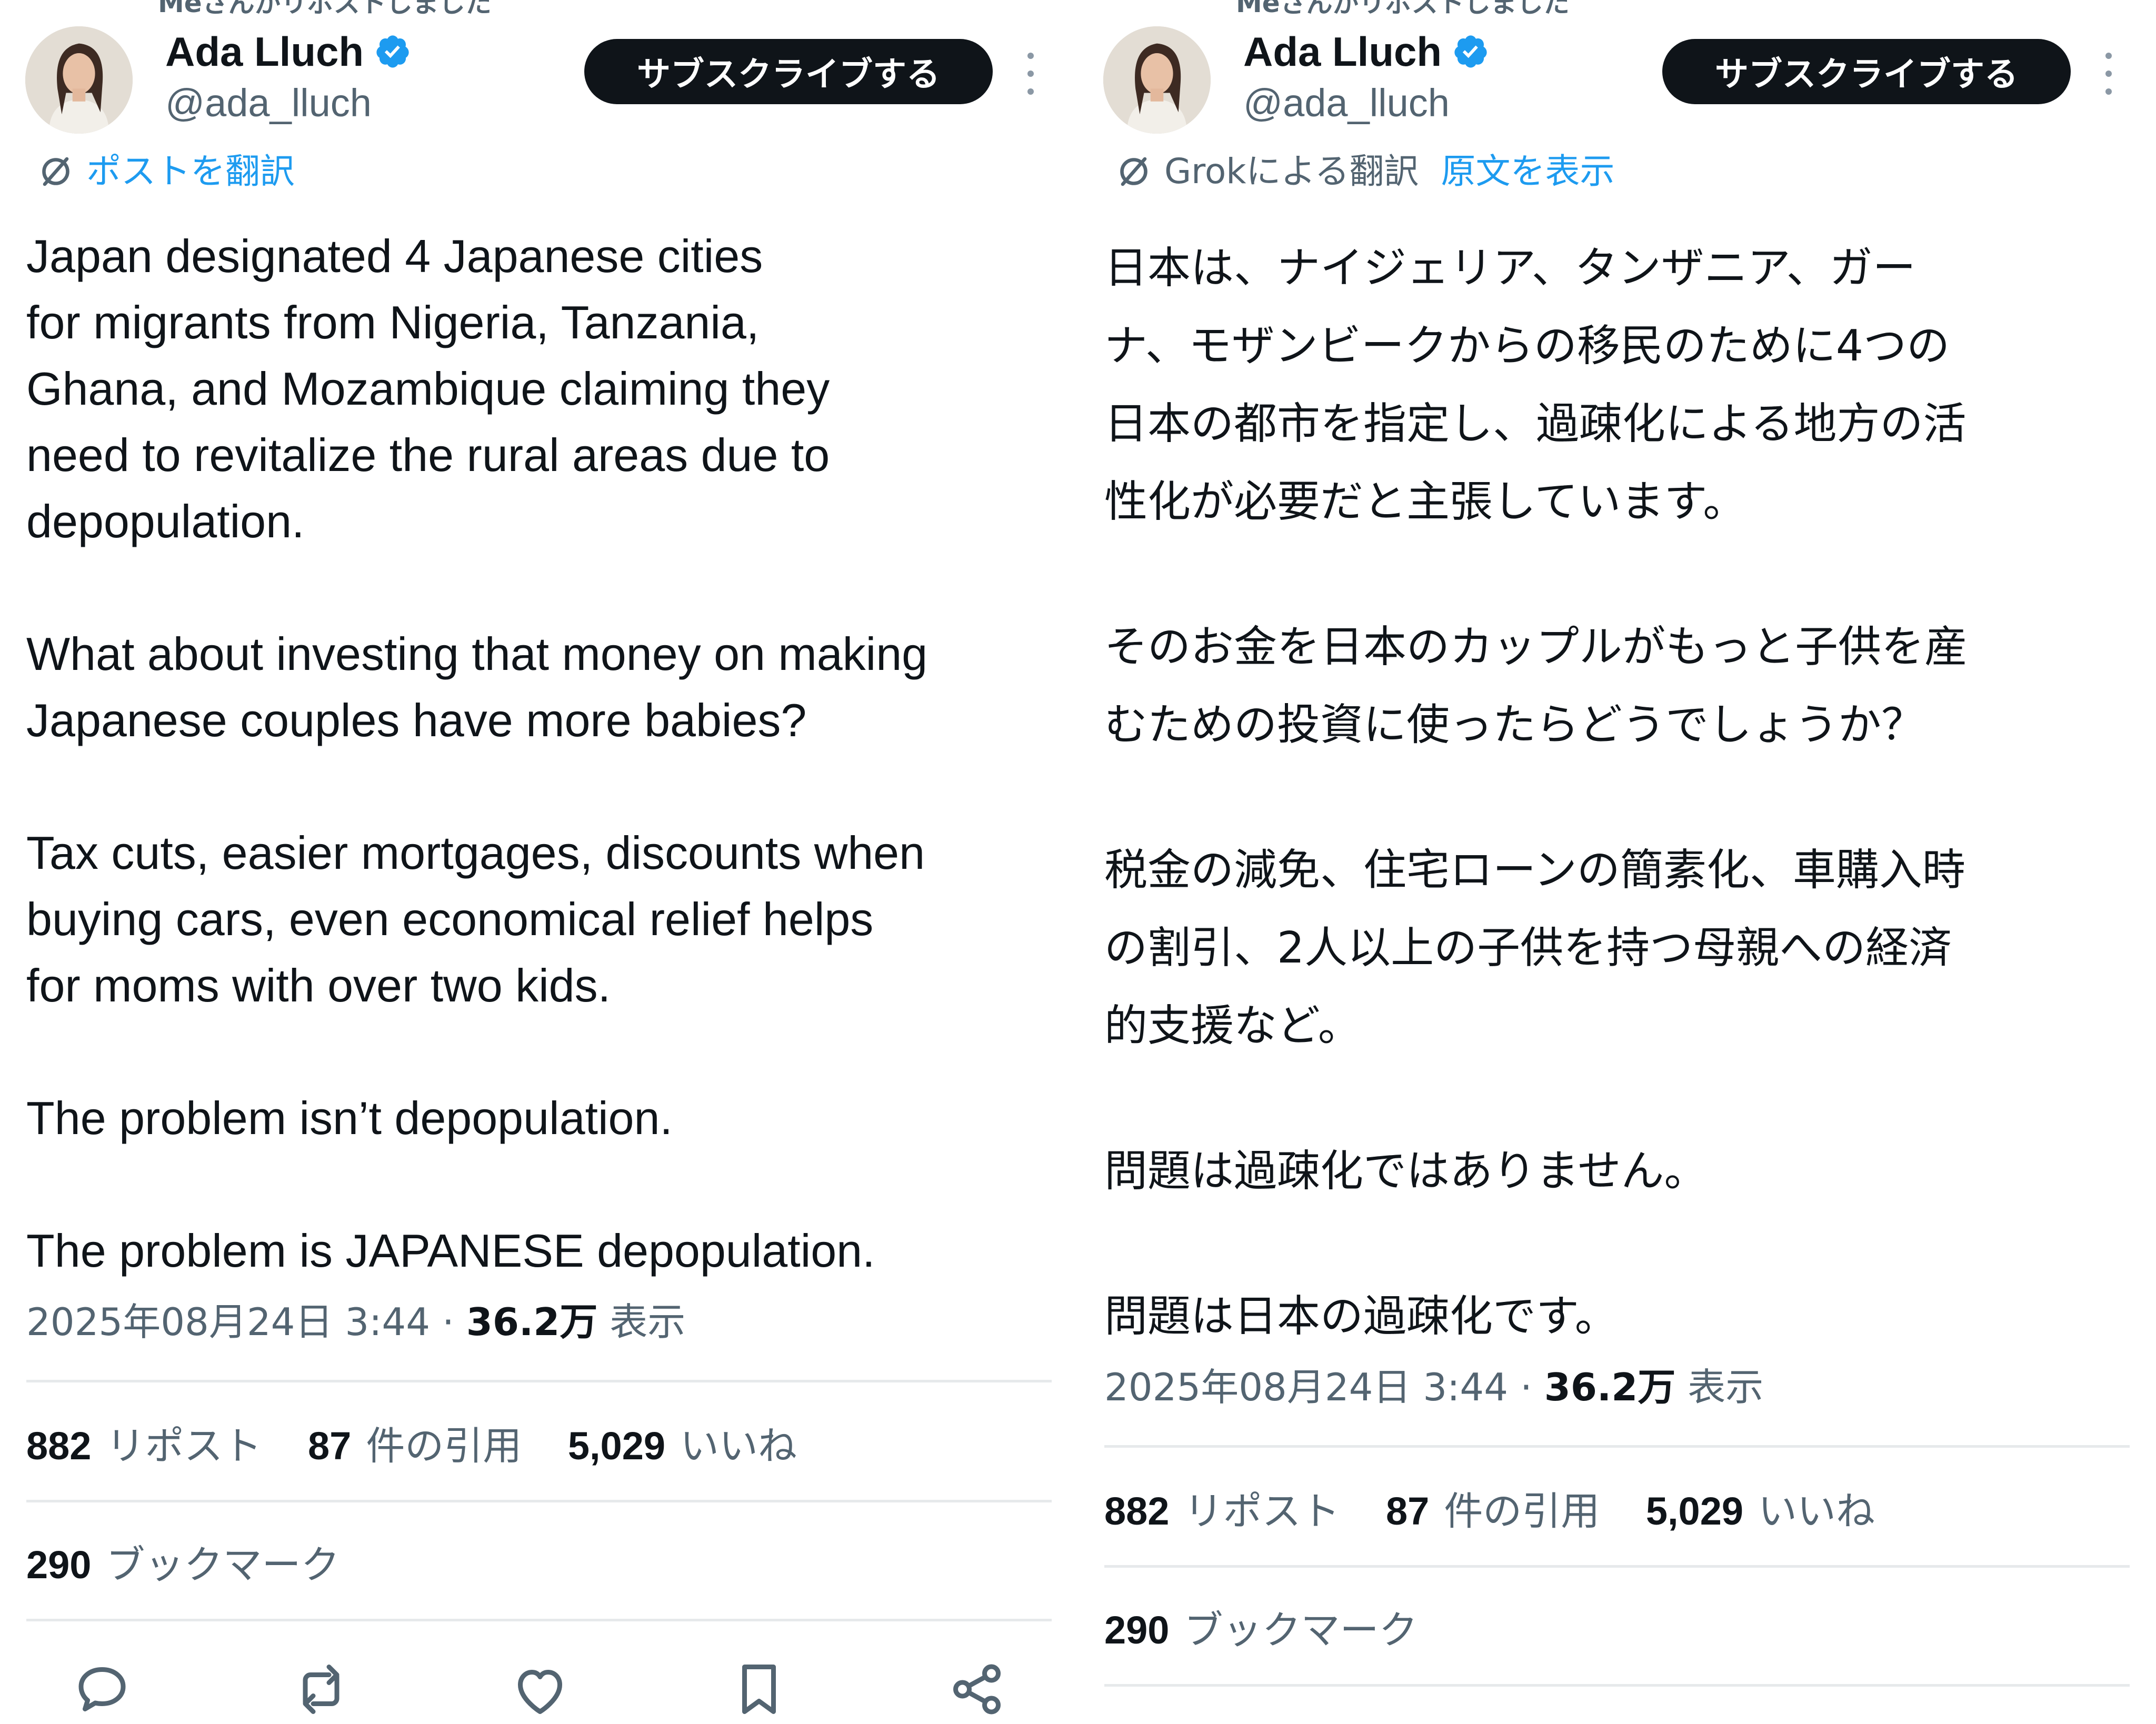 The width and height of the screenshot is (2156, 1724). Describe the element at coordinates (450, 1251) in the screenshot. I see `tweet-paragraph: The problem is JAPANESE depopulation.` at that location.